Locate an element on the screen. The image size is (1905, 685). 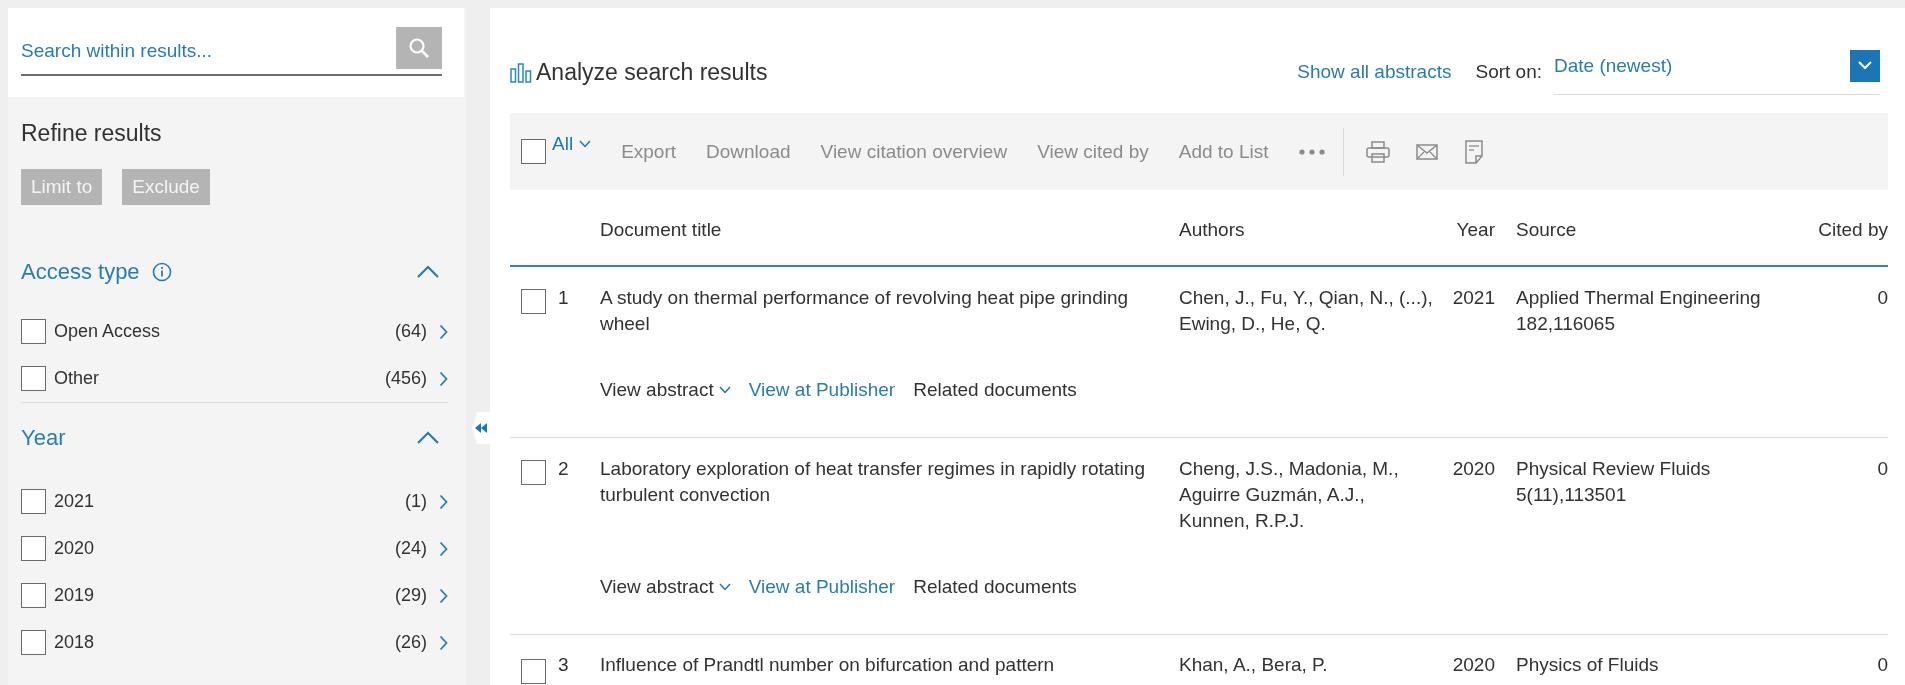
filter-label: 2018 is located at coordinates (74, 642).